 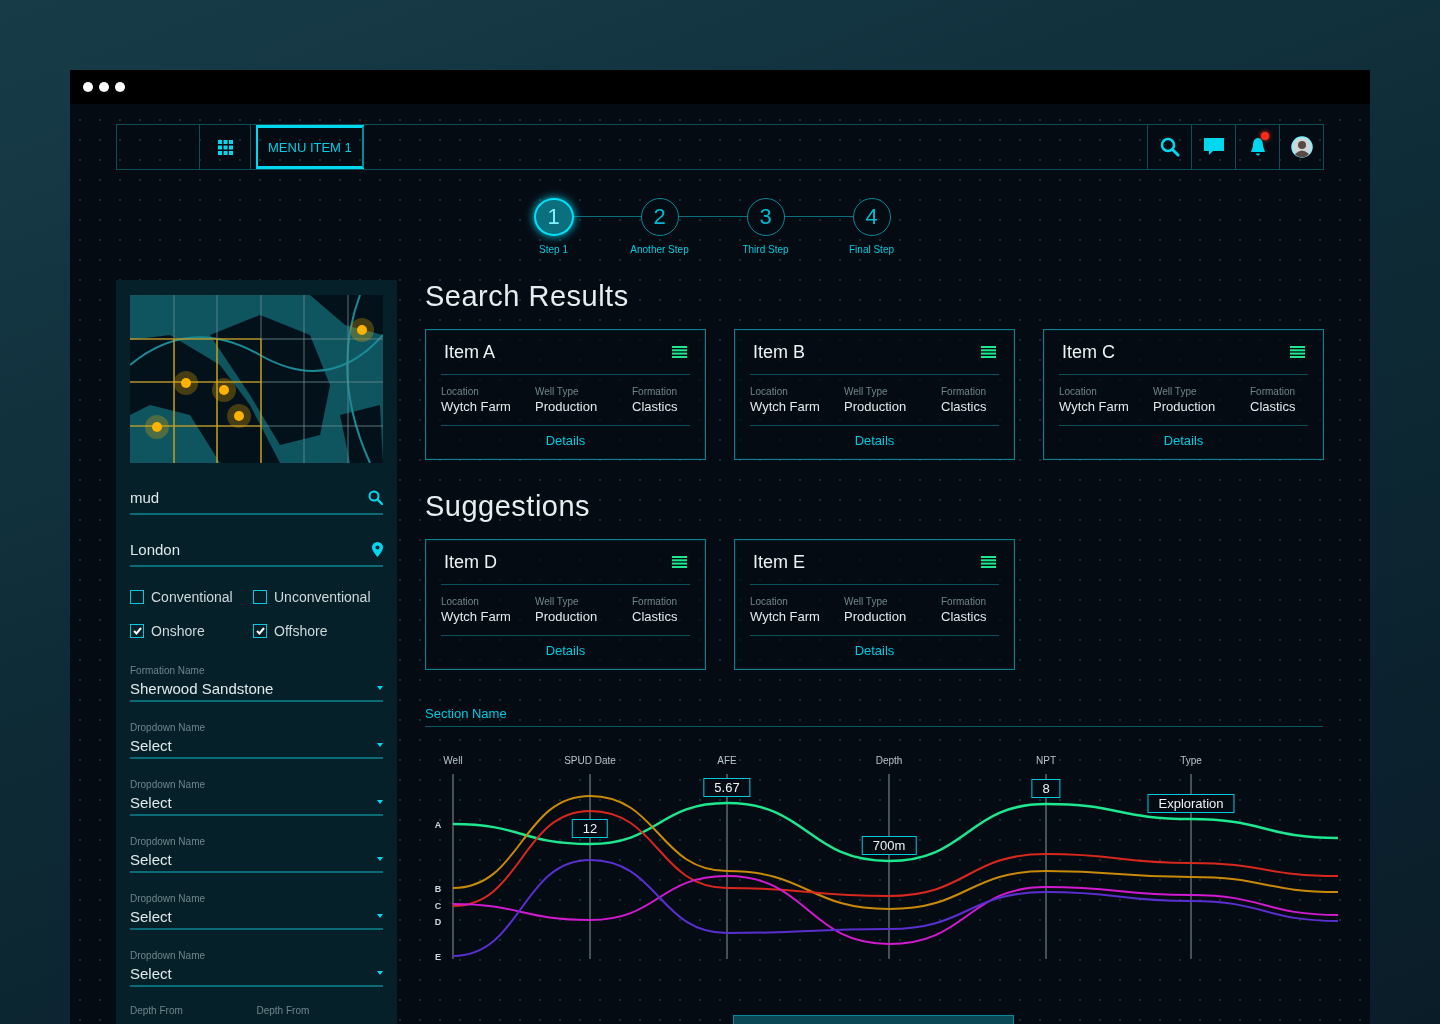 I want to click on value-callout: 700m, so click(x=889, y=845).